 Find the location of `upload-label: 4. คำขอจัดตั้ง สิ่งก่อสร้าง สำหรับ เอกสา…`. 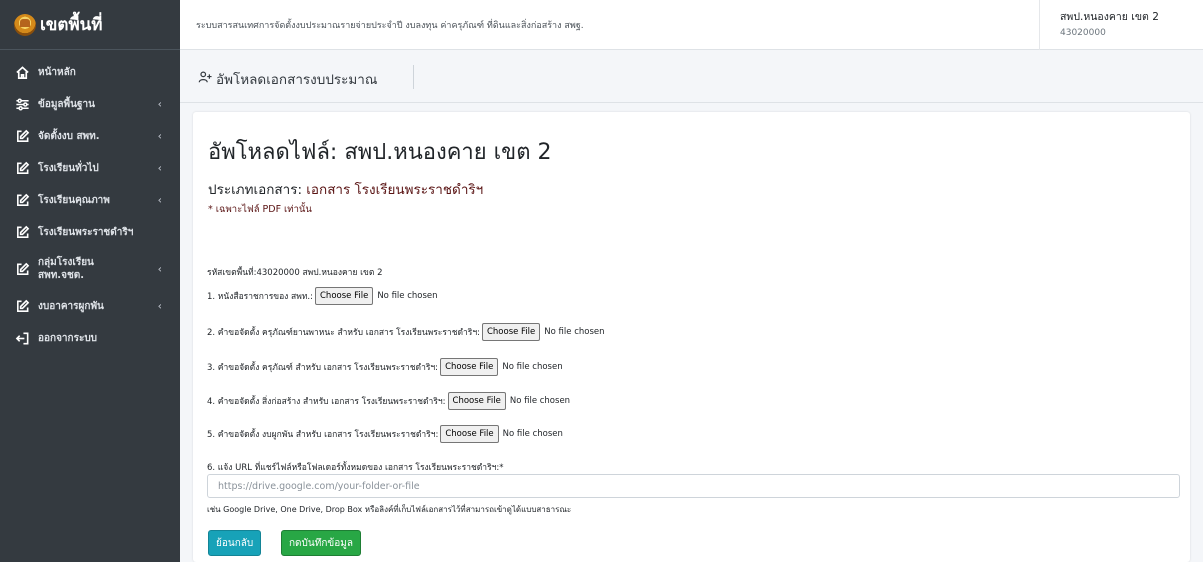

upload-label: 4. คำขอจัดตั้ง สิ่งก่อสร้าง สำหรับ เอกสา… is located at coordinates (326, 402).